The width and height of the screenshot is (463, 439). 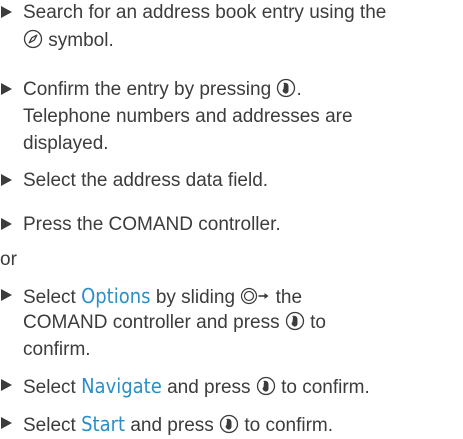 I want to click on step-5-line-2: COMAND controller and press to, so click(x=175, y=322).